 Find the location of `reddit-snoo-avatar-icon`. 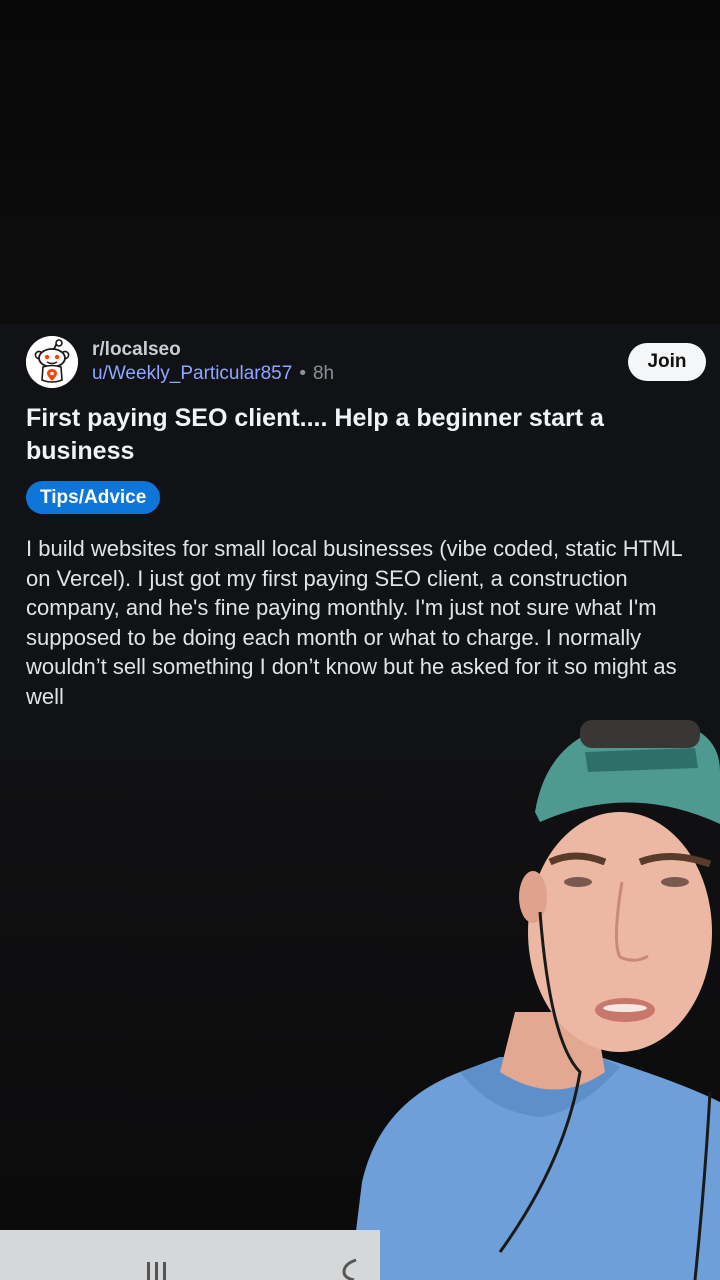

reddit-snoo-avatar-icon is located at coordinates (52, 362).